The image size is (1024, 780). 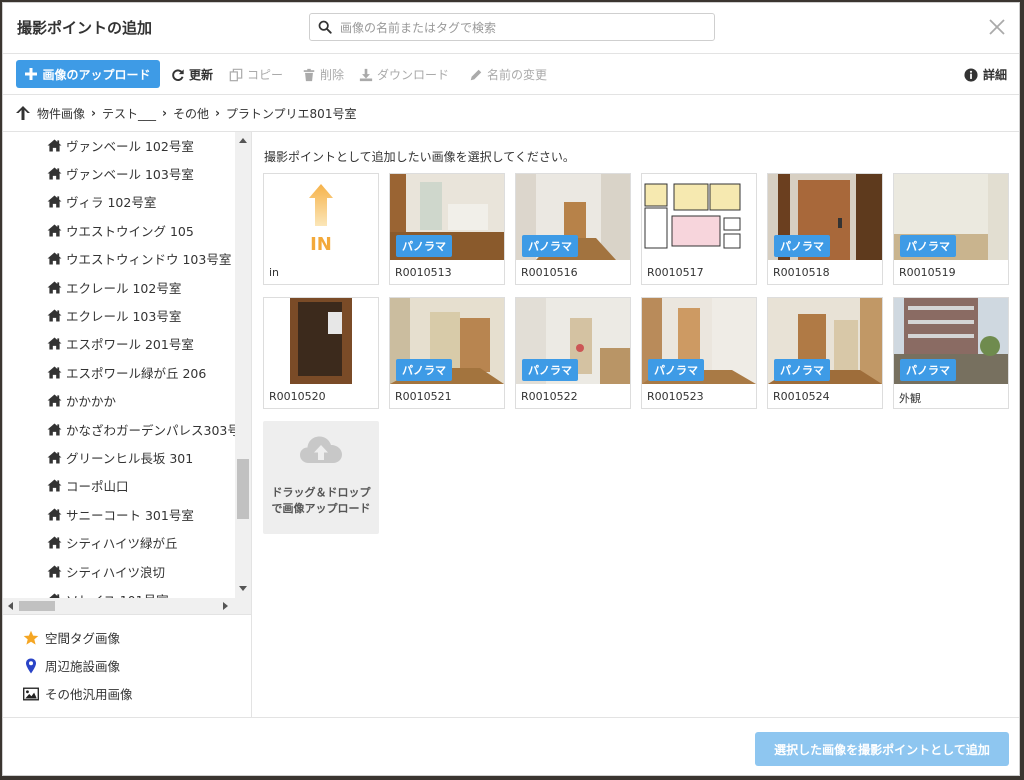 What do you see at coordinates (71, 665) in the screenshot?
I see `special-folder-nearby: 周辺施設画像` at bounding box center [71, 665].